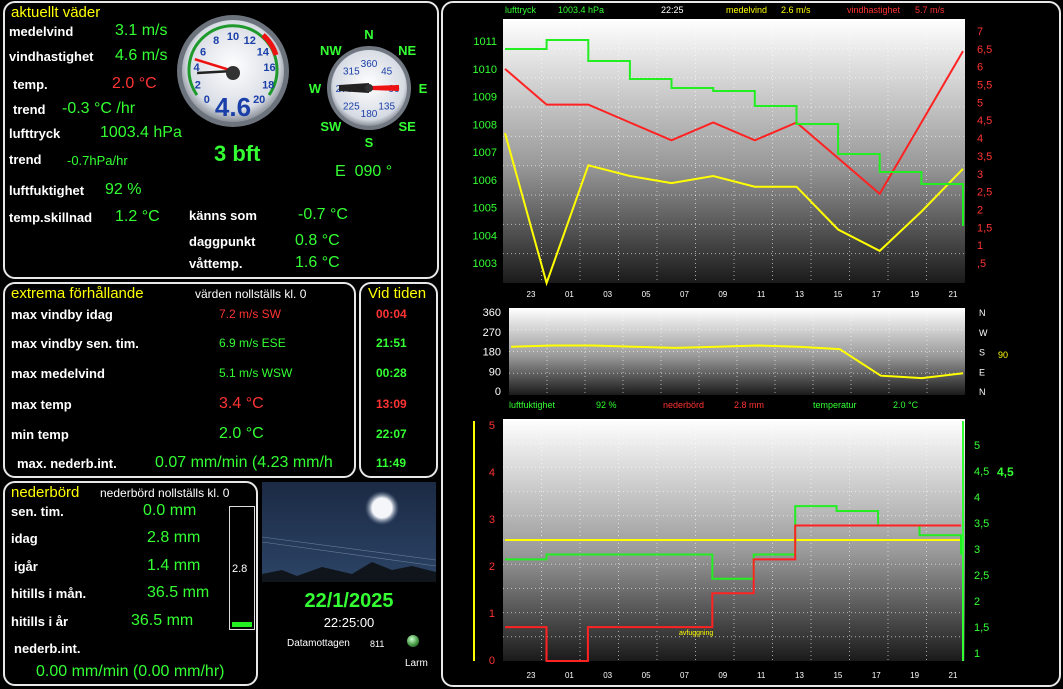  Describe the element at coordinates (233, 107) in the screenshot. I see `gauge-speed-value: 4.6` at that location.